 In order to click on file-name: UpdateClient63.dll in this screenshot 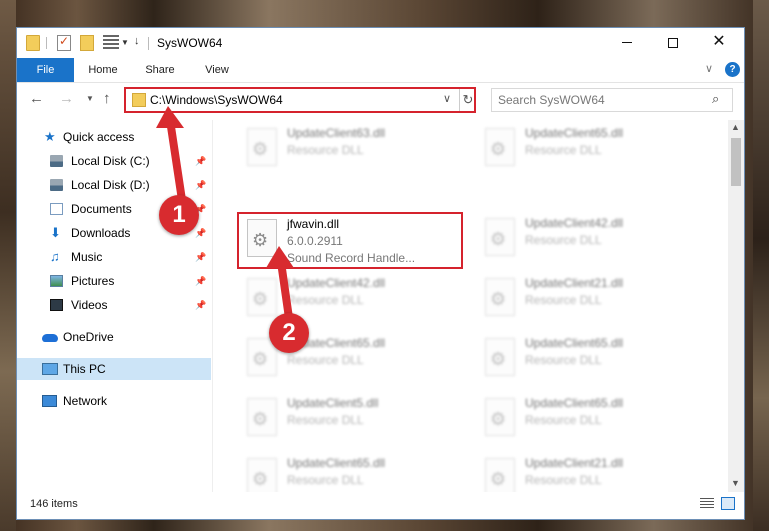, I will do `click(336, 133)`.